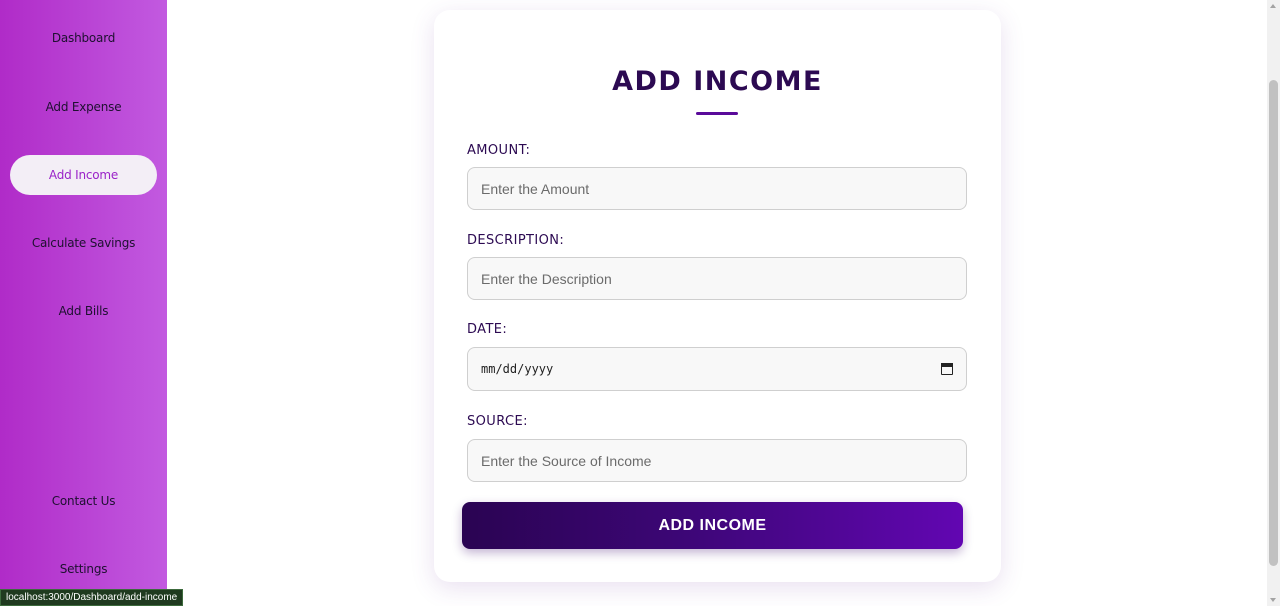 This screenshot has height=606, width=1280. Describe the element at coordinates (83, 311) in the screenshot. I see `sidebar-item-add-bills: Add Bills` at that location.